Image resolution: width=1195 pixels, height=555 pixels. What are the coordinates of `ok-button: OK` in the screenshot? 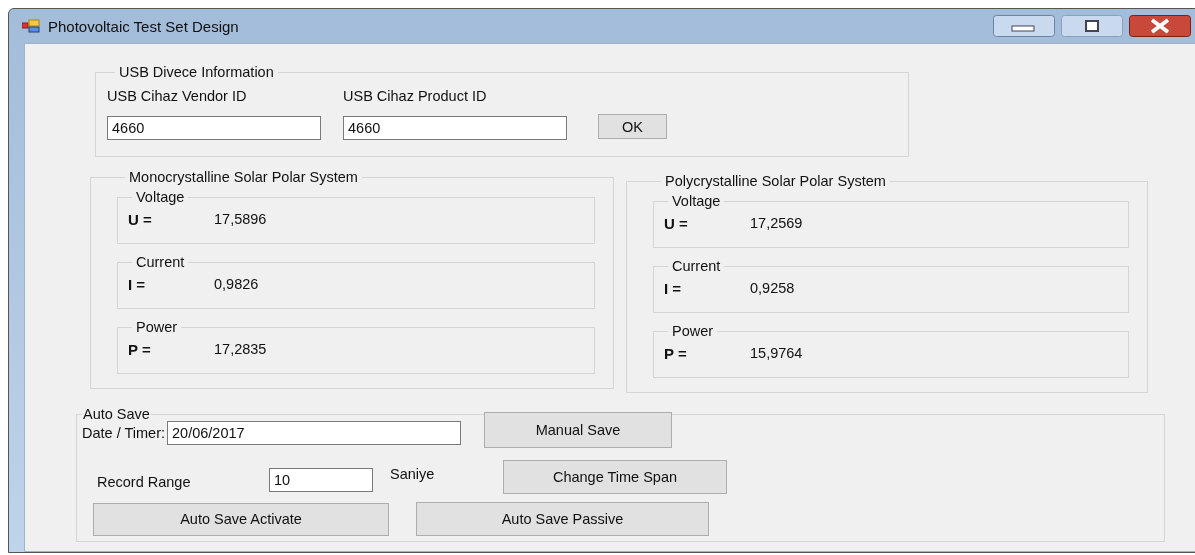 It's located at (632, 126).